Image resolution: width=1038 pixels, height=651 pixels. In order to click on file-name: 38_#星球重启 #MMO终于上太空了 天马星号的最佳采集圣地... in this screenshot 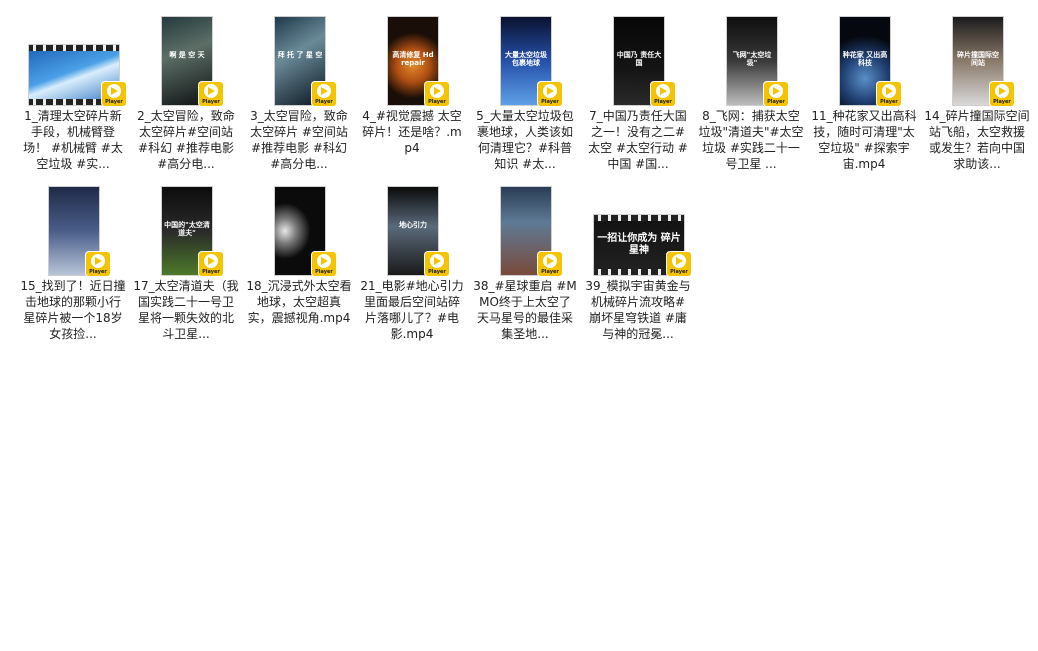, I will do `click(525, 310)`.